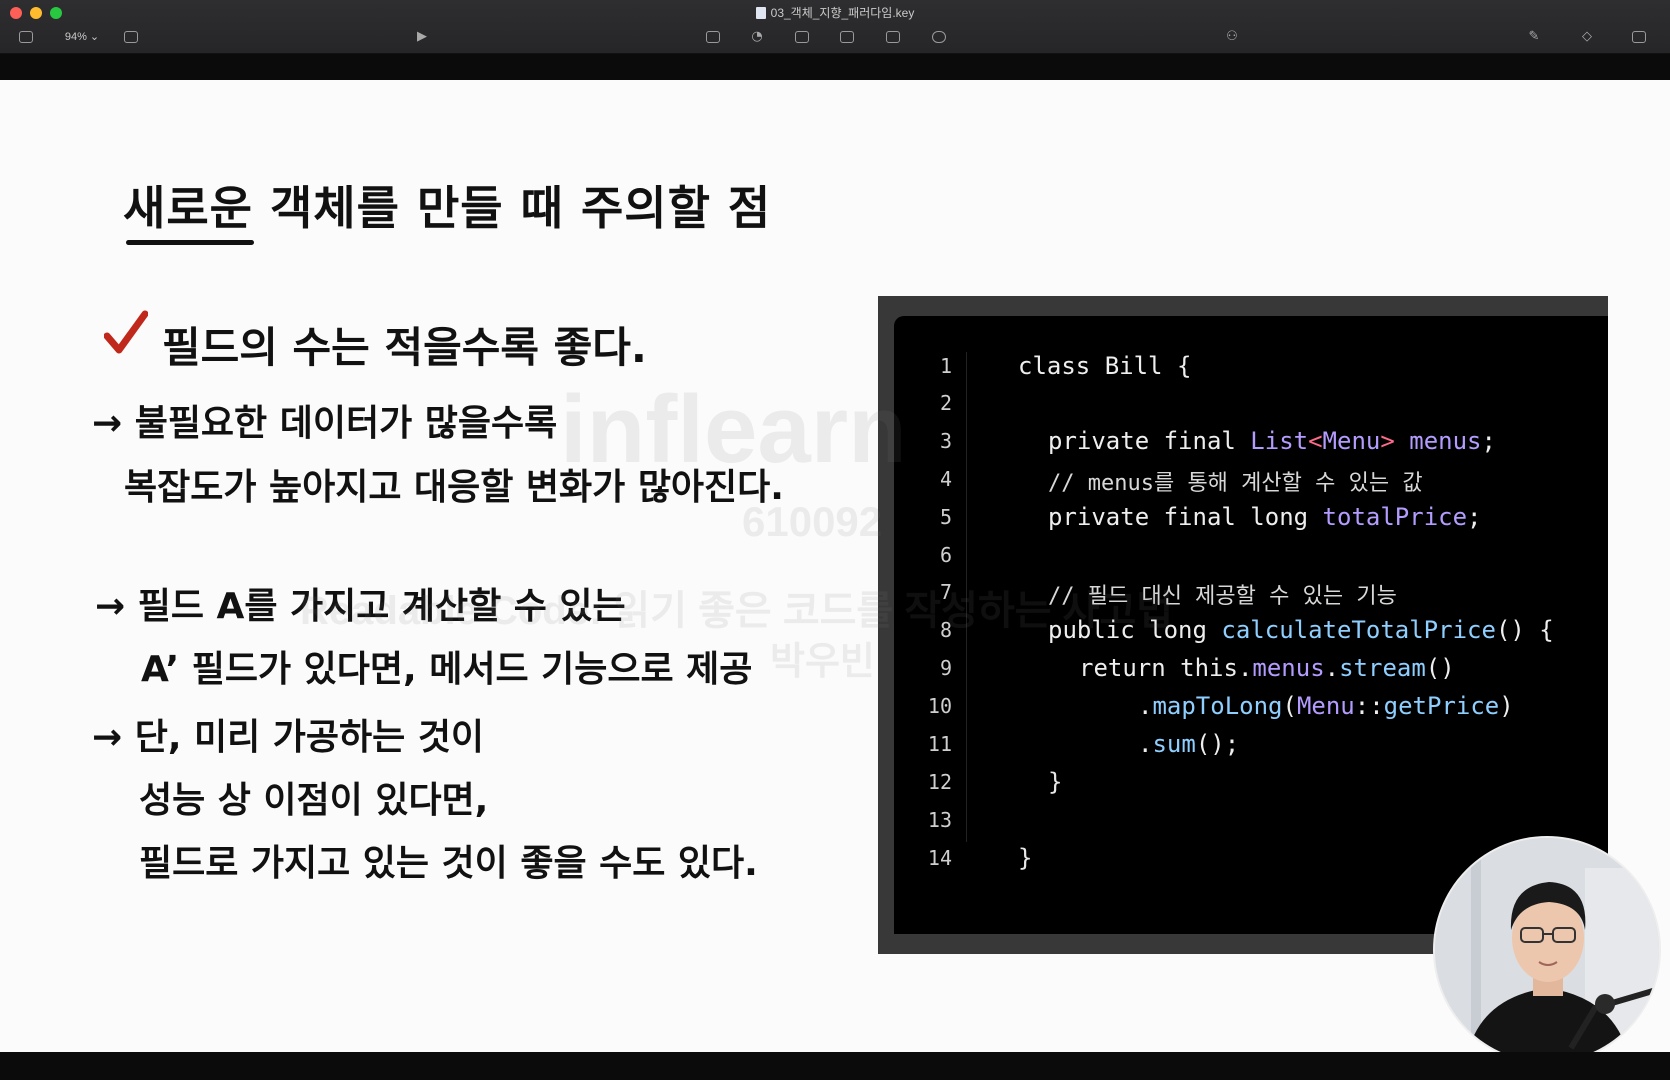 The height and width of the screenshot is (1080, 1670). Describe the element at coordinates (939, 782) in the screenshot. I see `line-number: 12` at that location.